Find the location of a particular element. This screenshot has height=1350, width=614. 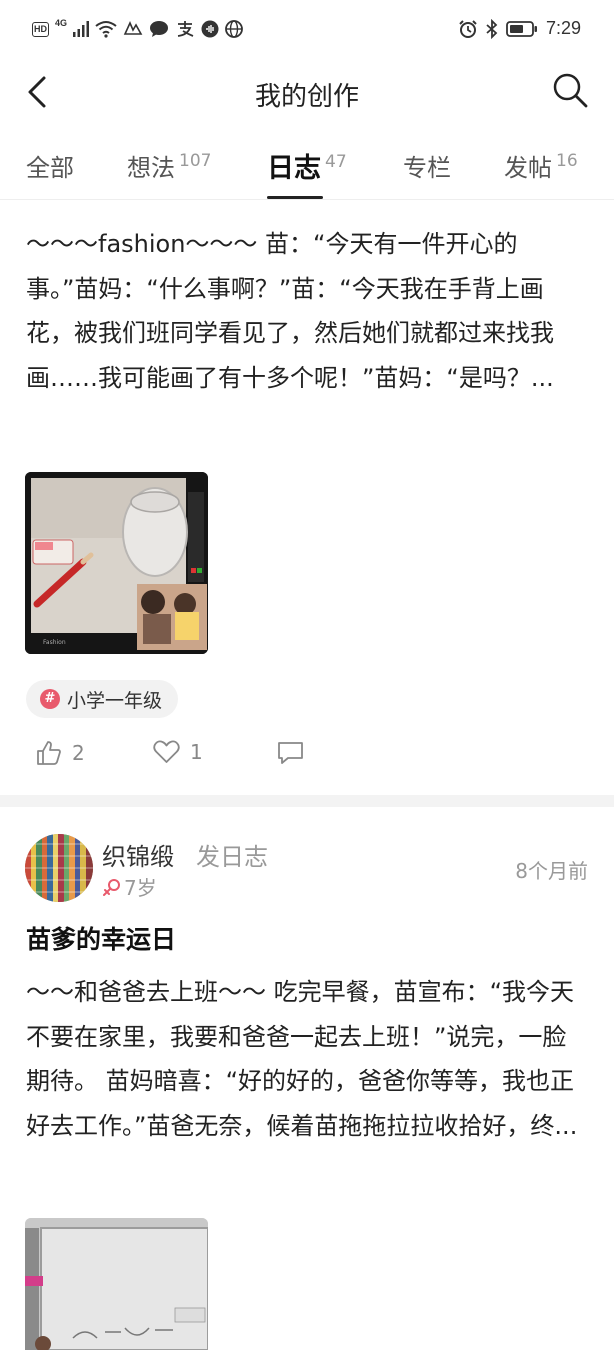

tab-count: 16 is located at coordinates (567, 161).